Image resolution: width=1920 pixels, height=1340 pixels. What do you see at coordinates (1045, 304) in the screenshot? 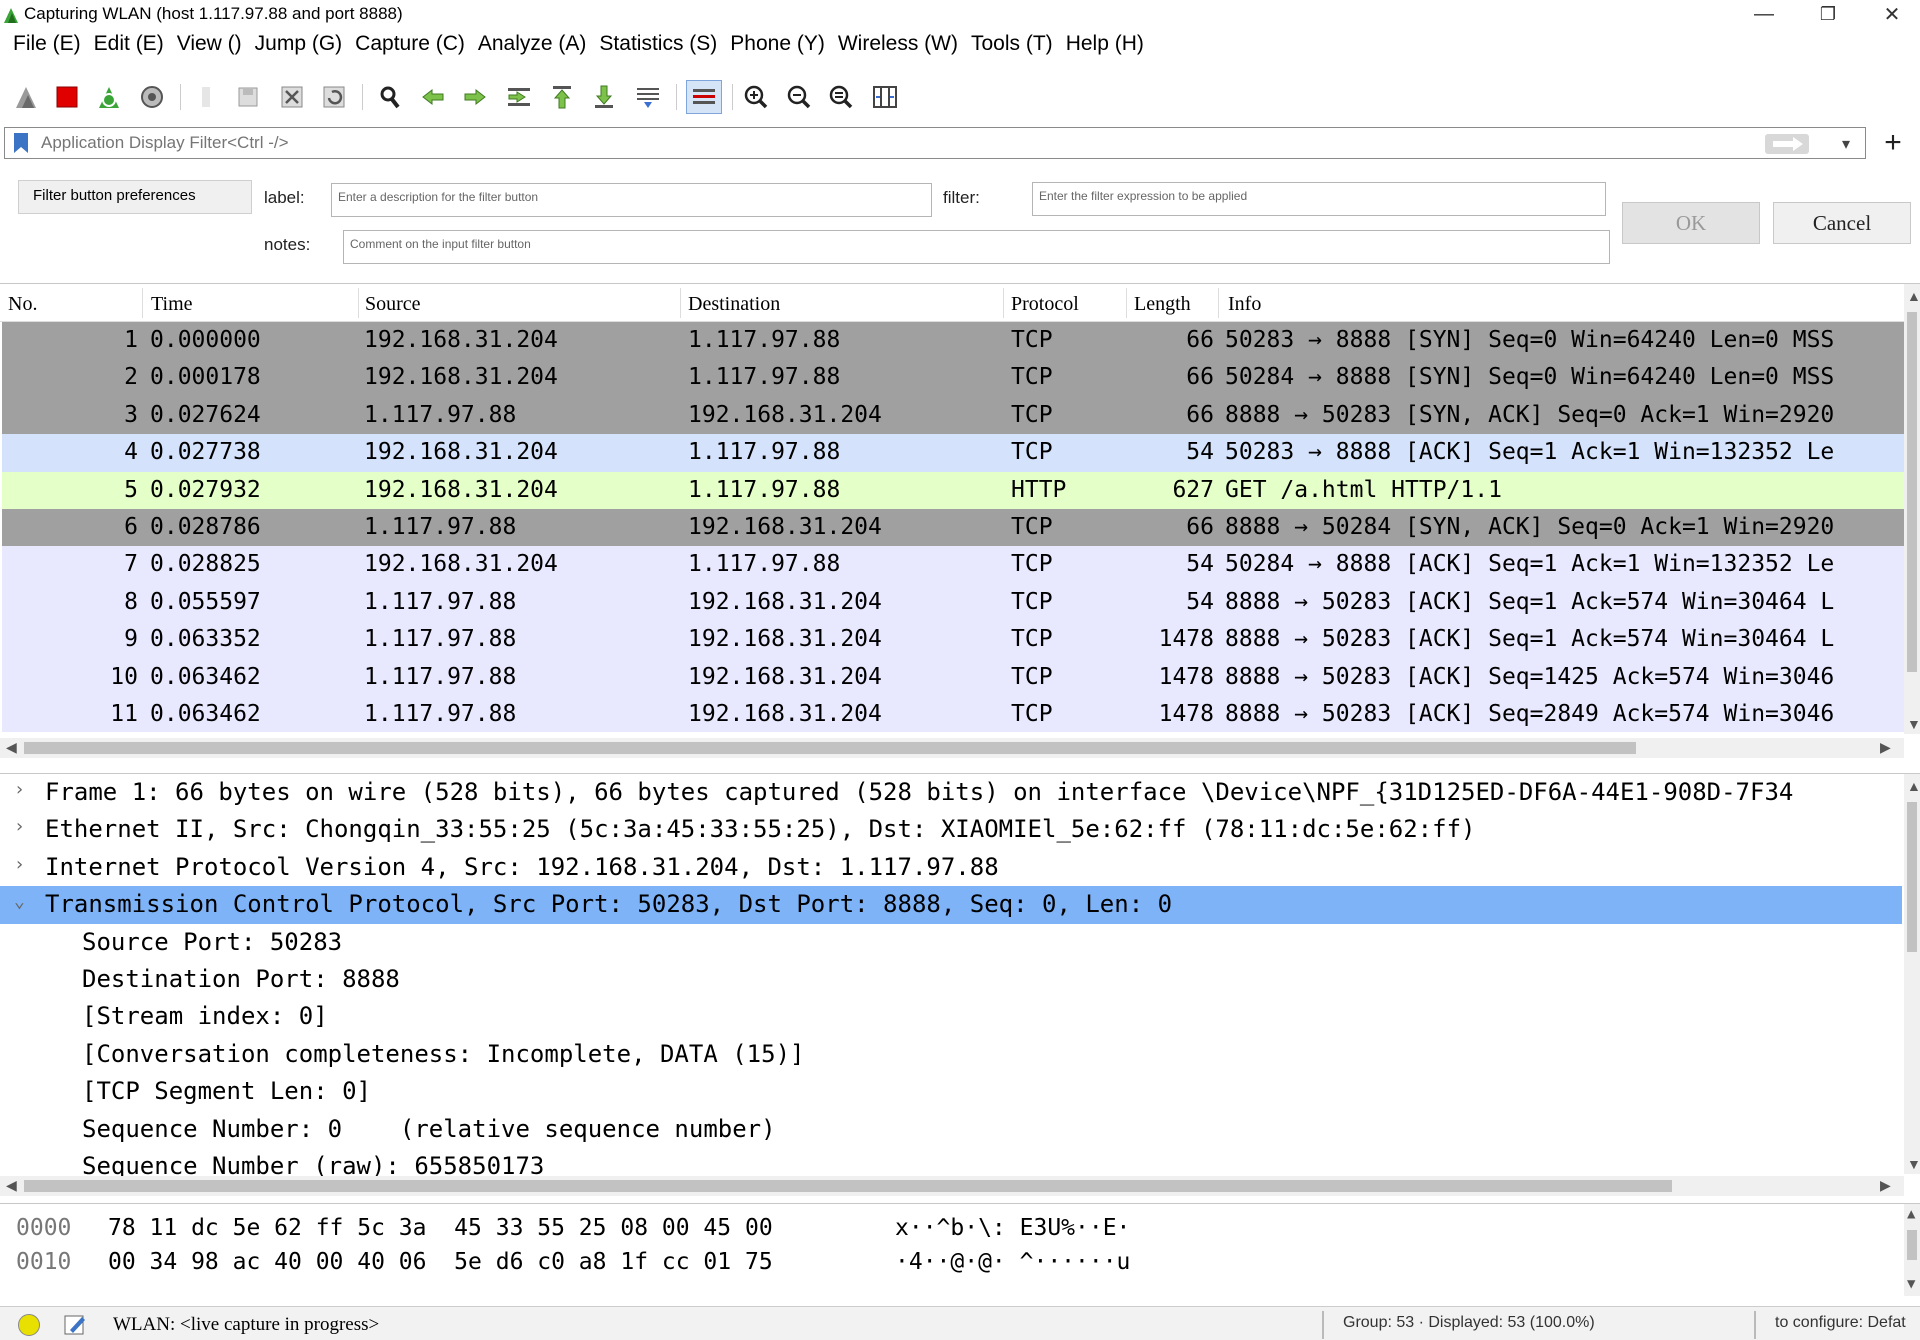
I see `column-header-protocol: Protocol` at bounding box center [1045, 304].